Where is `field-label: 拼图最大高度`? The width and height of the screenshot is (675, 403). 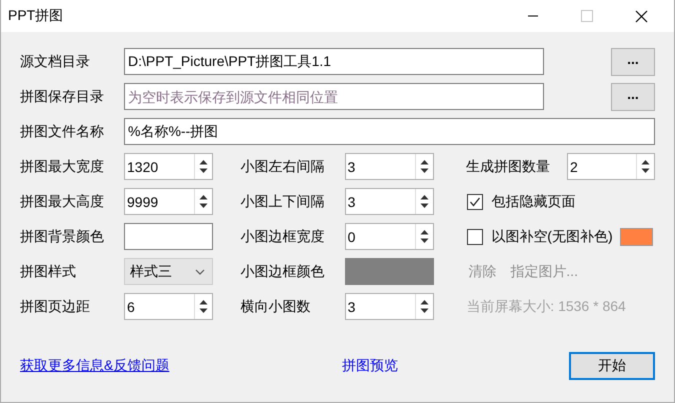 field-label: 拼图最大高度 is located at coordinates (62, 201).